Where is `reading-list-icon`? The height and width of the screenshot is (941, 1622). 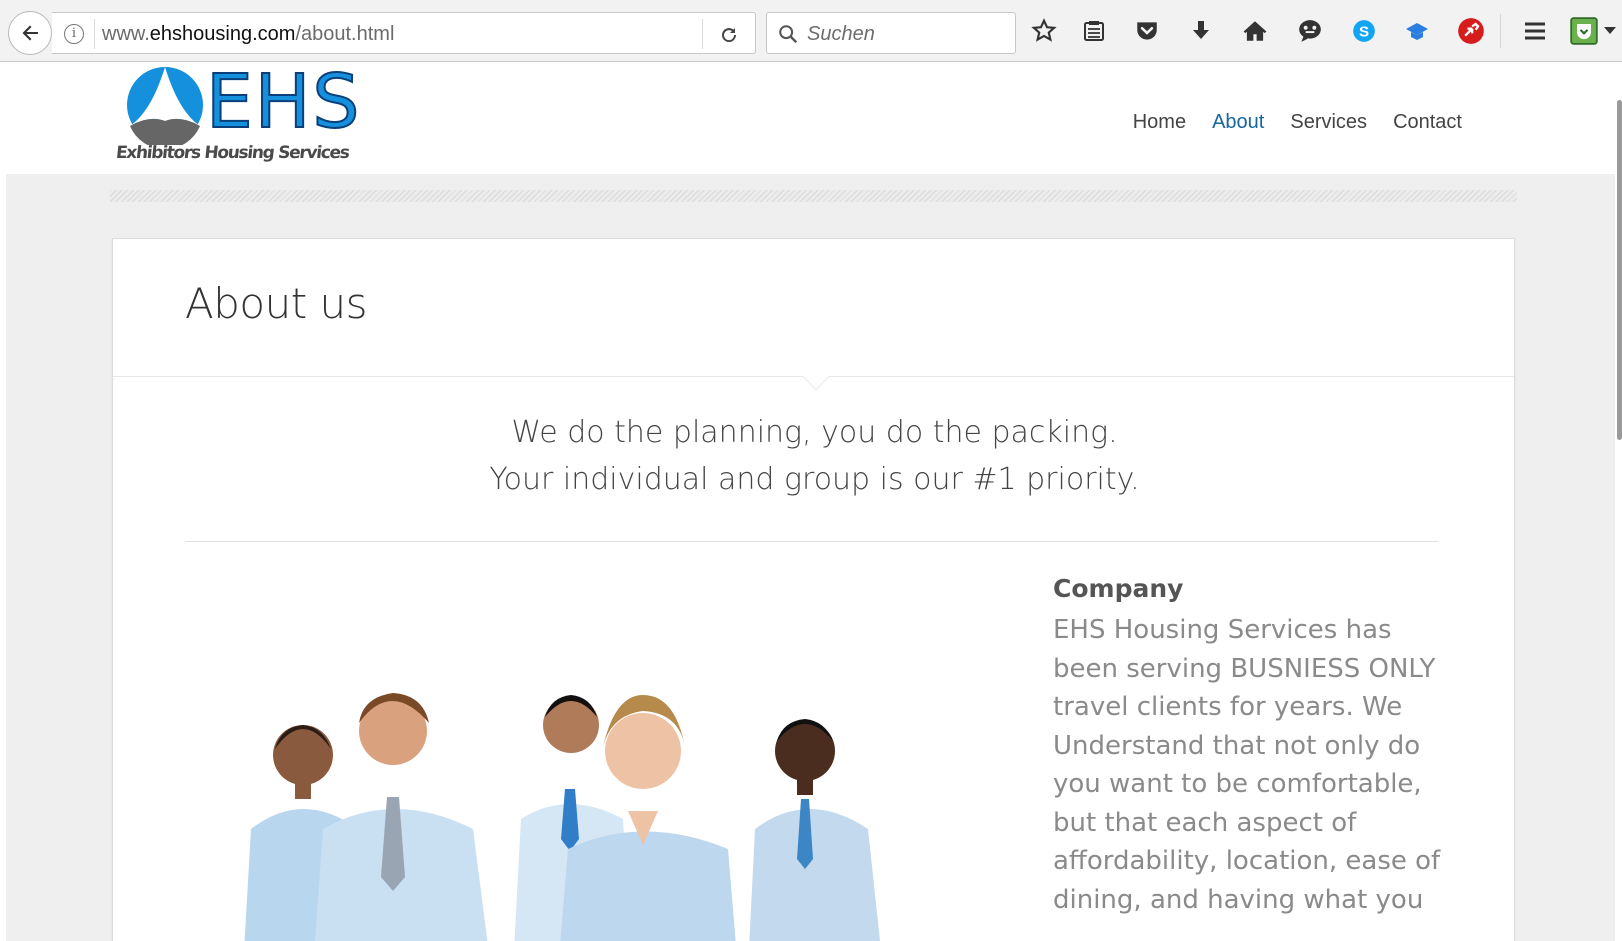
reading-list-icon is located at coordinates (1094, 31).